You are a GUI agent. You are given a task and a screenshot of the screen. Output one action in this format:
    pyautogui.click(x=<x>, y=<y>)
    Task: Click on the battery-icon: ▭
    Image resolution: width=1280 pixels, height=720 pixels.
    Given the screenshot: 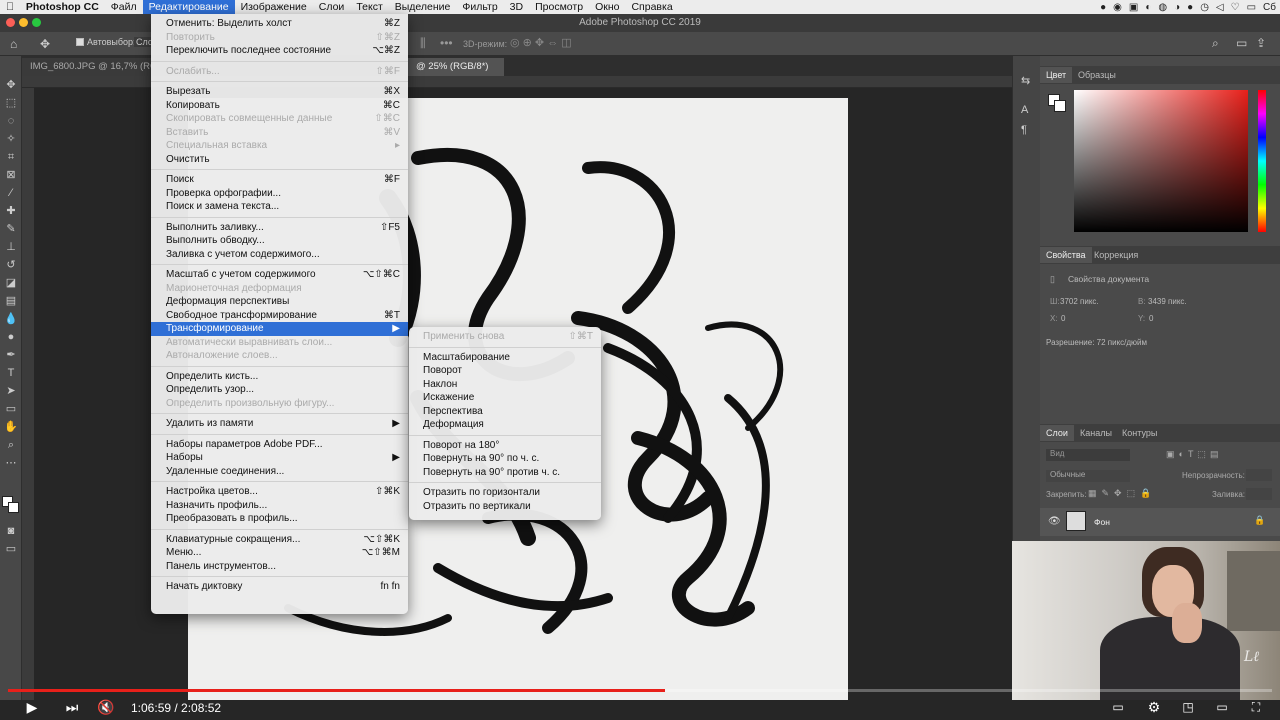 What is the action you would take?
    pyautogui.click(x=1251, y=7)
    